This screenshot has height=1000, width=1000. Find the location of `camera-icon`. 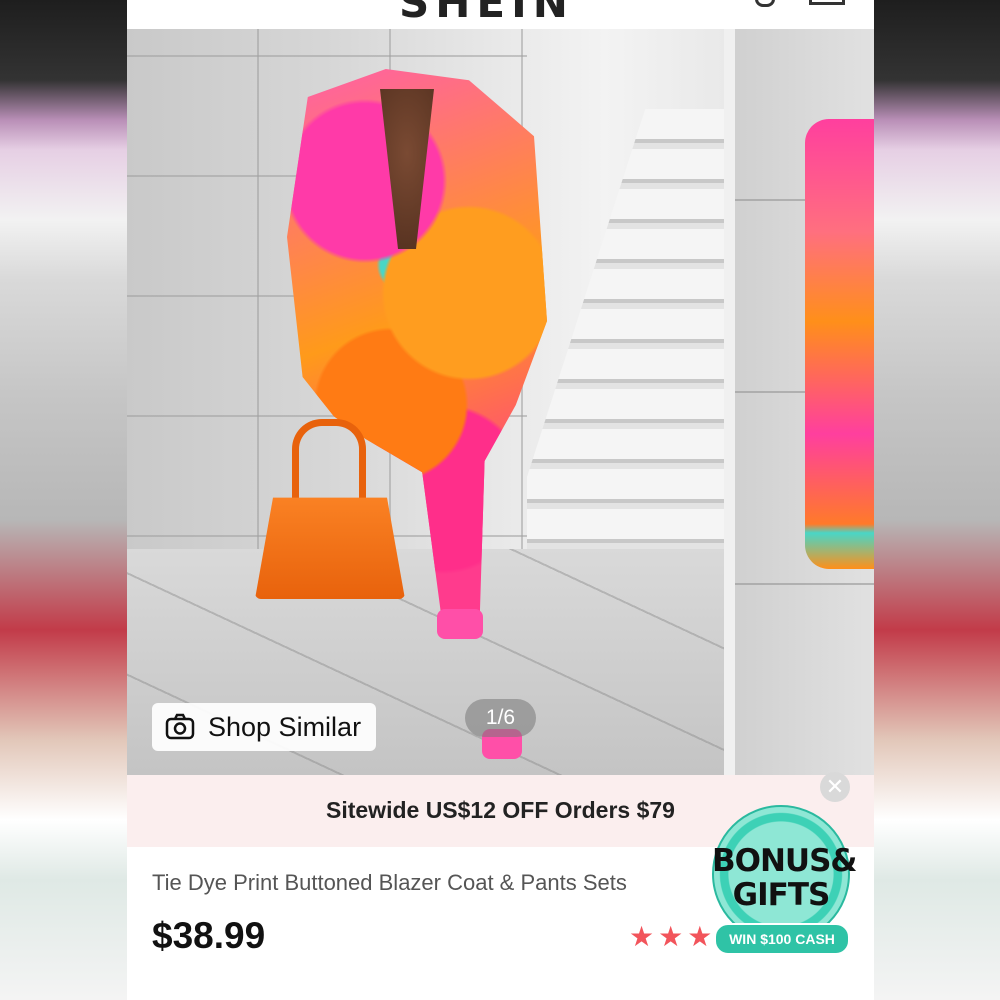

camera-icon is located at coordinates (180, 726).